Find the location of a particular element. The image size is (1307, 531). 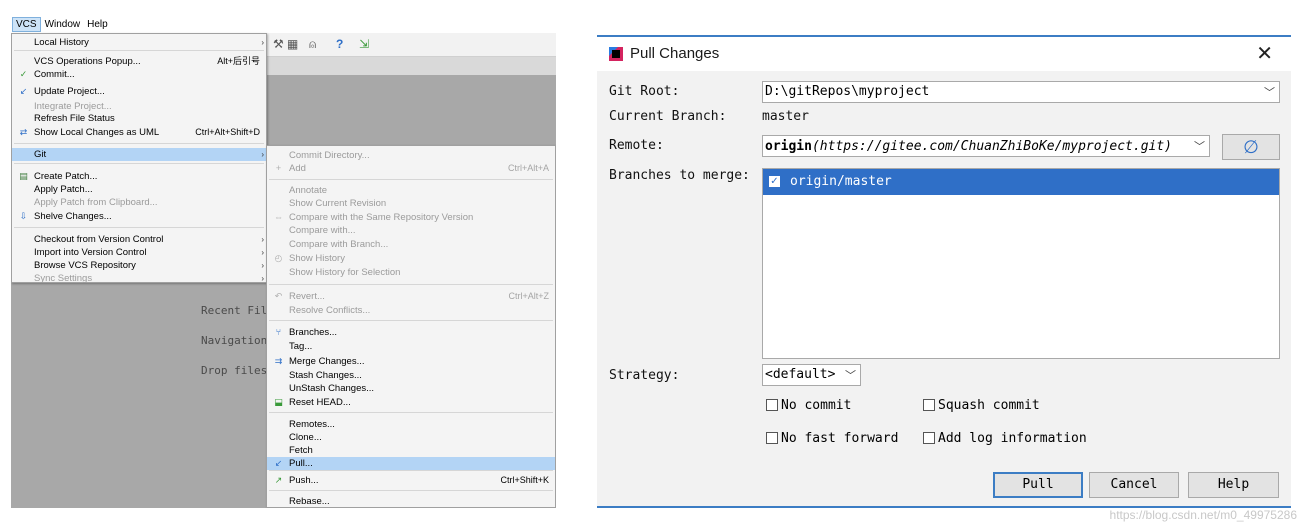

watermark: https://blog.csdn.net/m0_49975286 is located at coordinates (1203, 515).